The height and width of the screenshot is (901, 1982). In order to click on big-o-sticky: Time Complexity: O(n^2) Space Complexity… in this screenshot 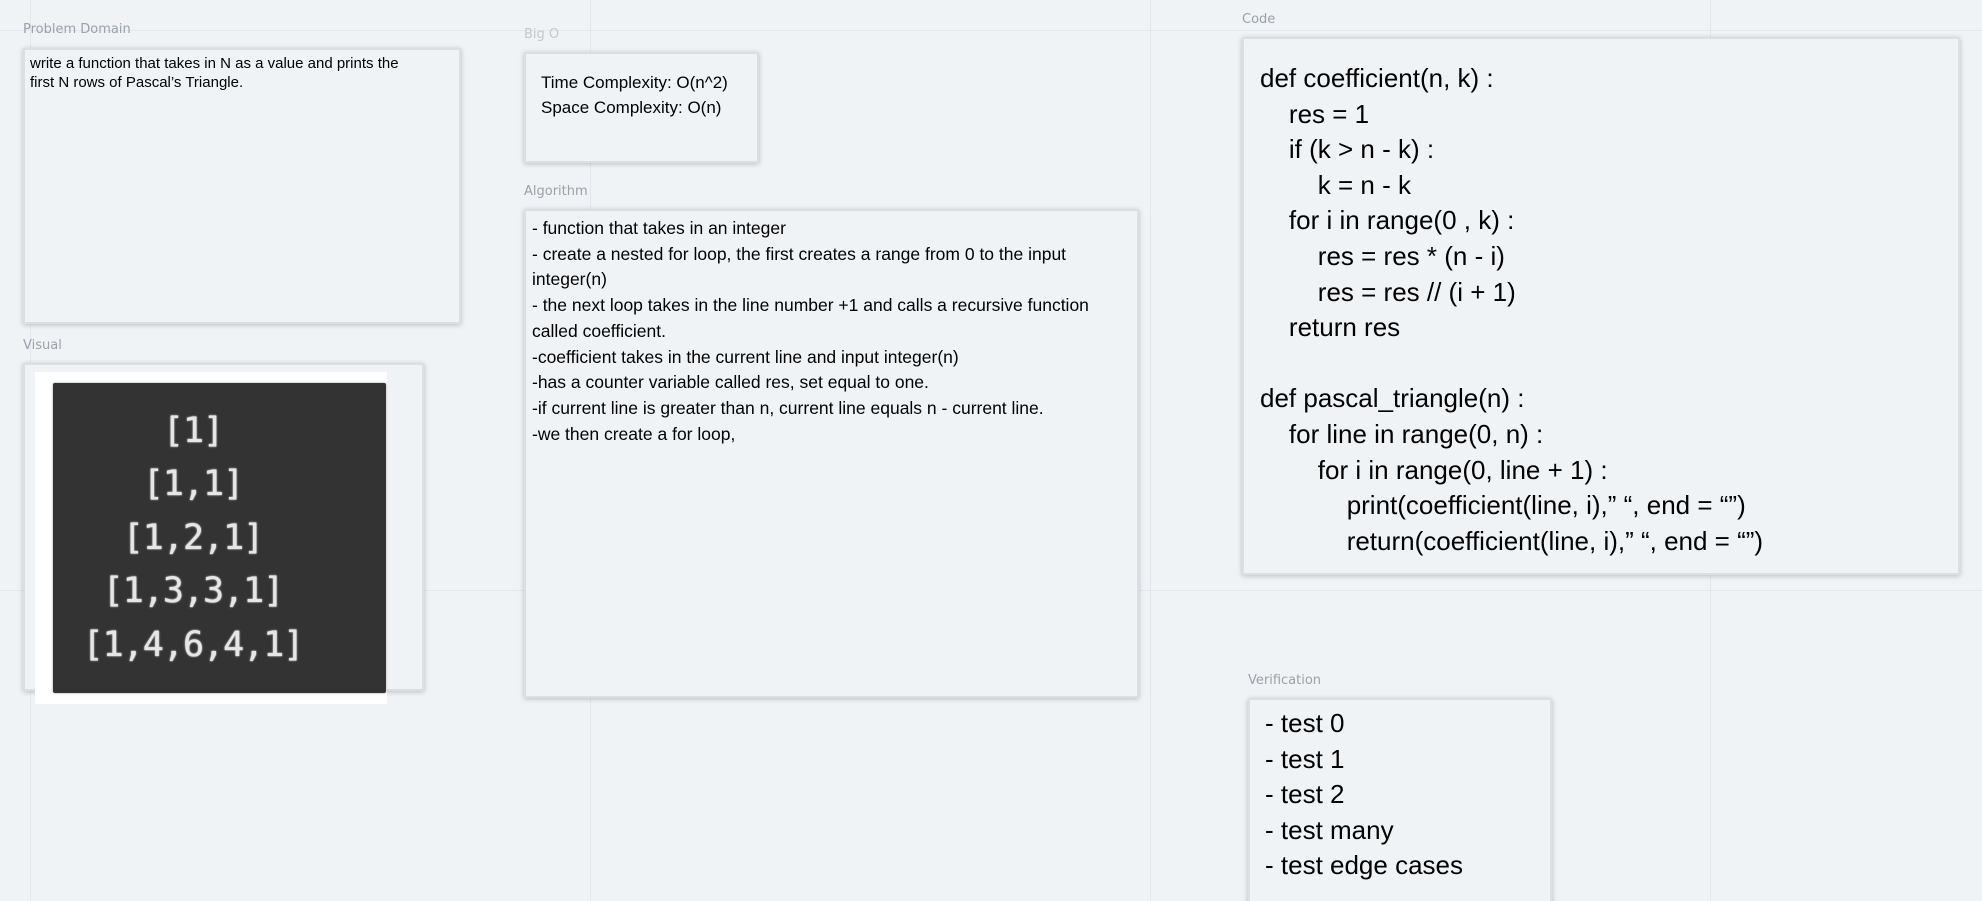, I will do `click(641, 107)`.